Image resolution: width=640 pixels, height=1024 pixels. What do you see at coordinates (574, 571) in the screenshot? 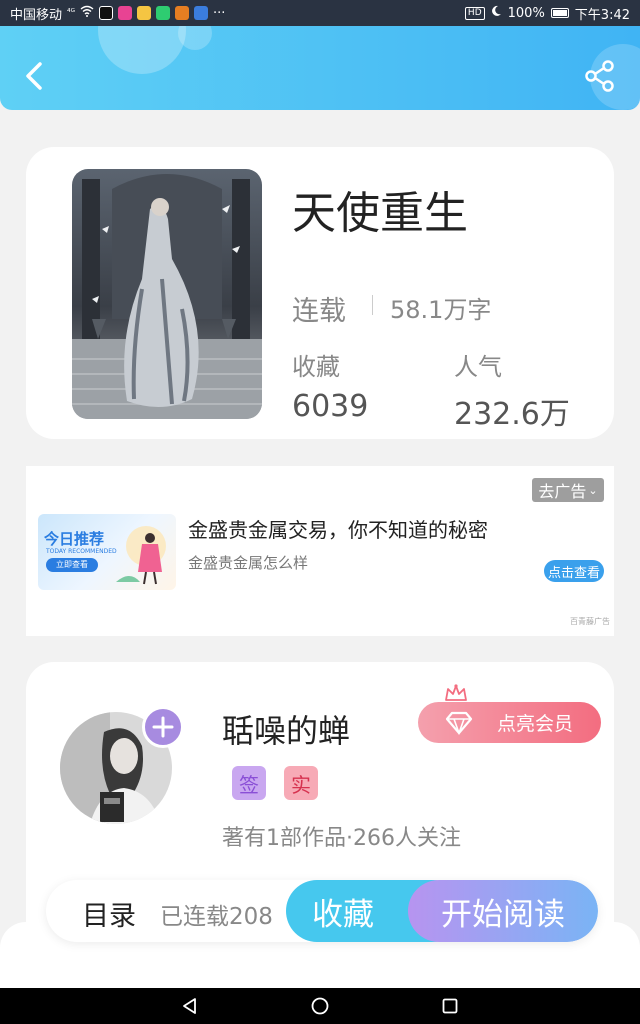
I see `ad-cta-button: 点击查看` at bounding box center [574, 571].